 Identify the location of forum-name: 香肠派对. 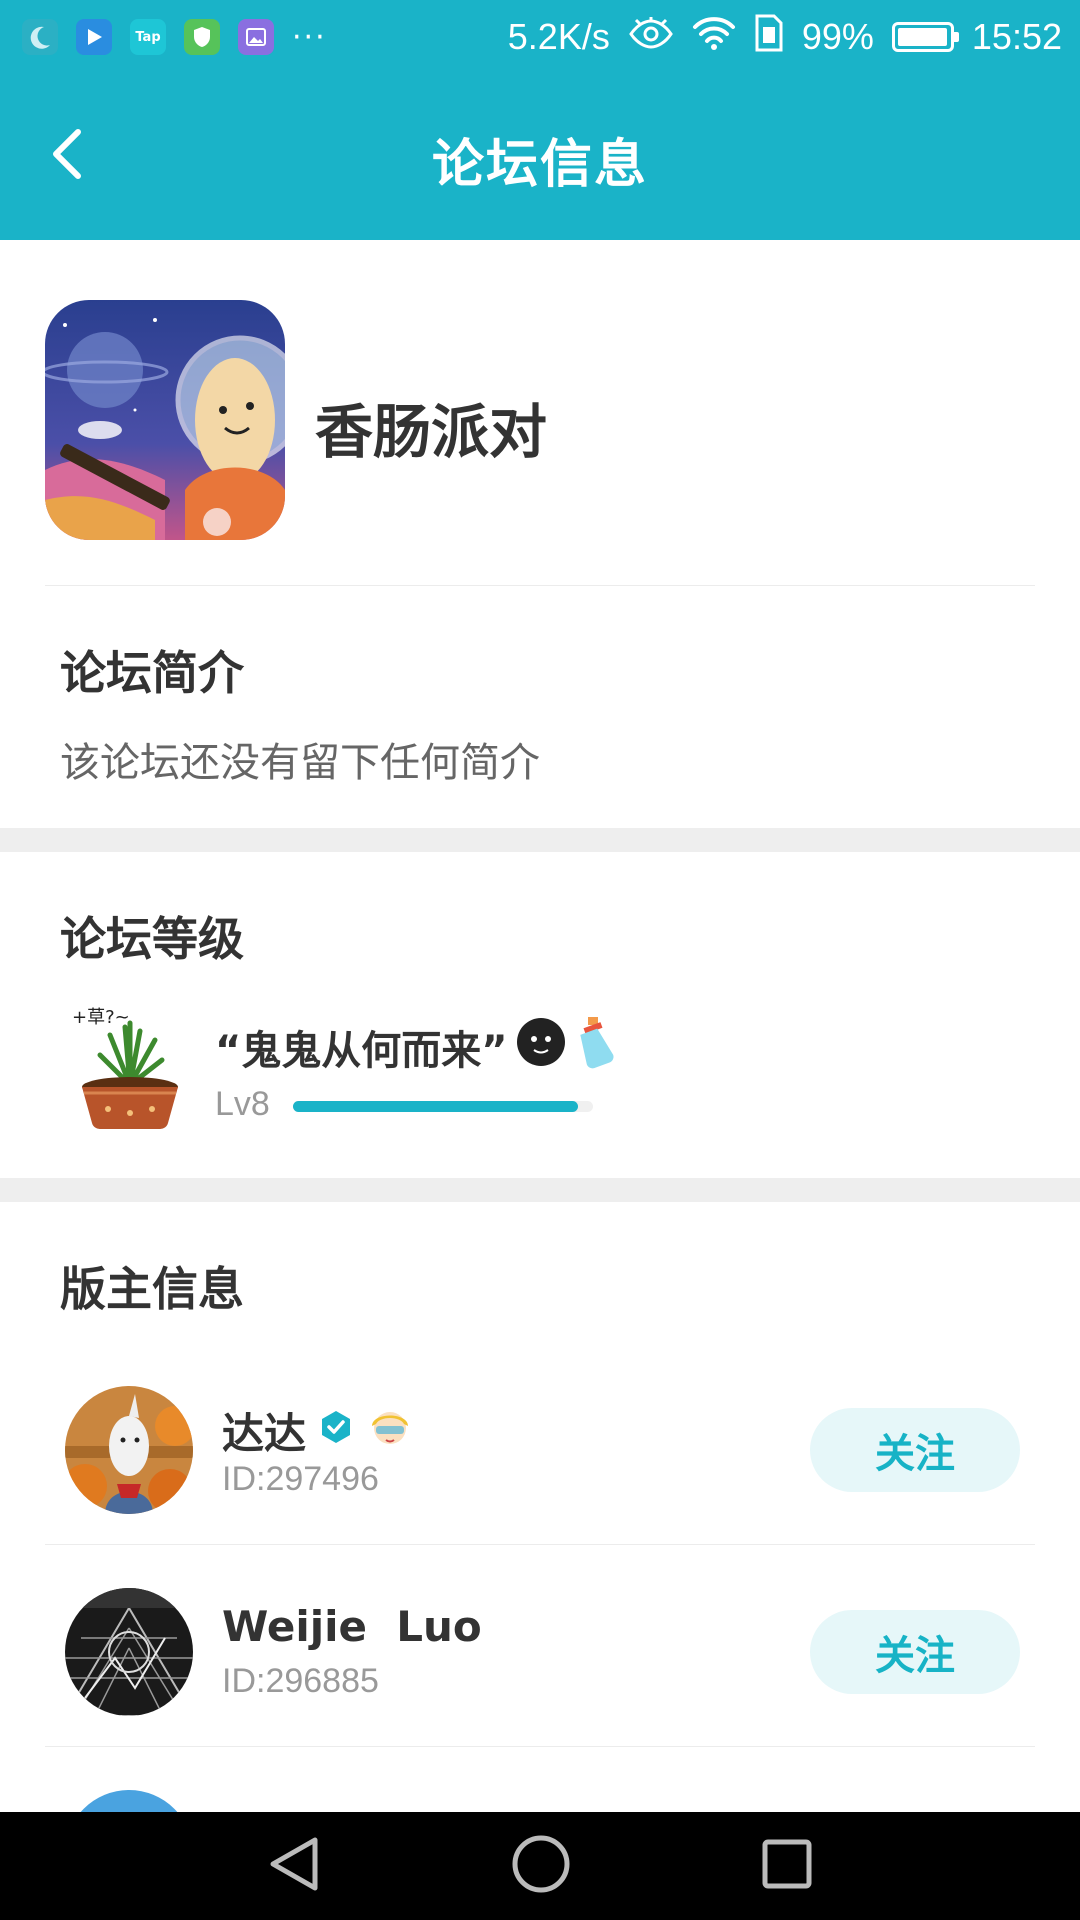
(431, 432).